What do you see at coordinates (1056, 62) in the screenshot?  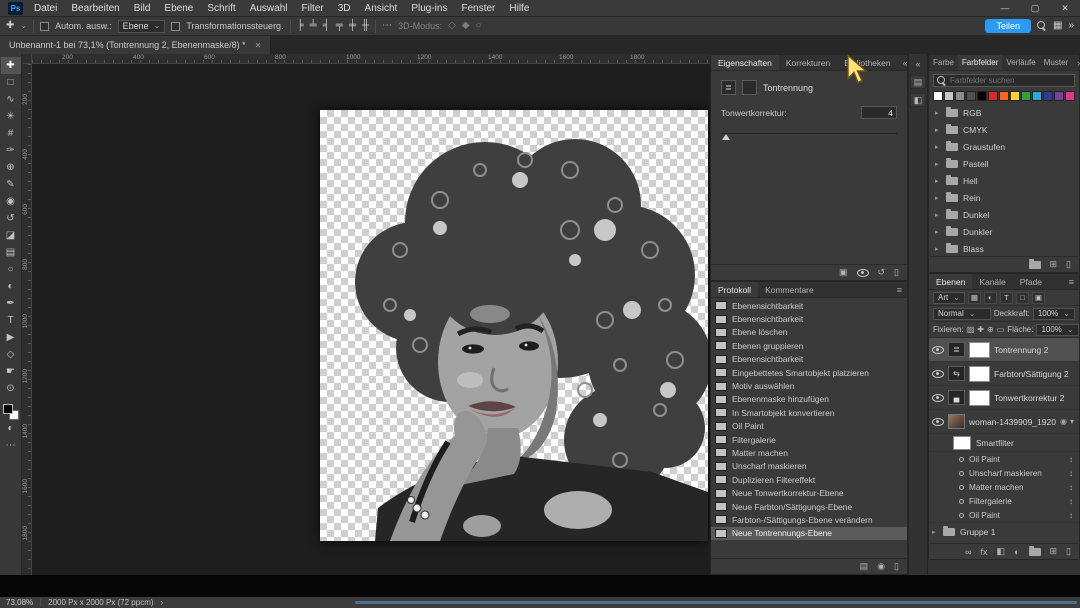 I see `tab-muster: Muster` at bounding box center [1056, 62].